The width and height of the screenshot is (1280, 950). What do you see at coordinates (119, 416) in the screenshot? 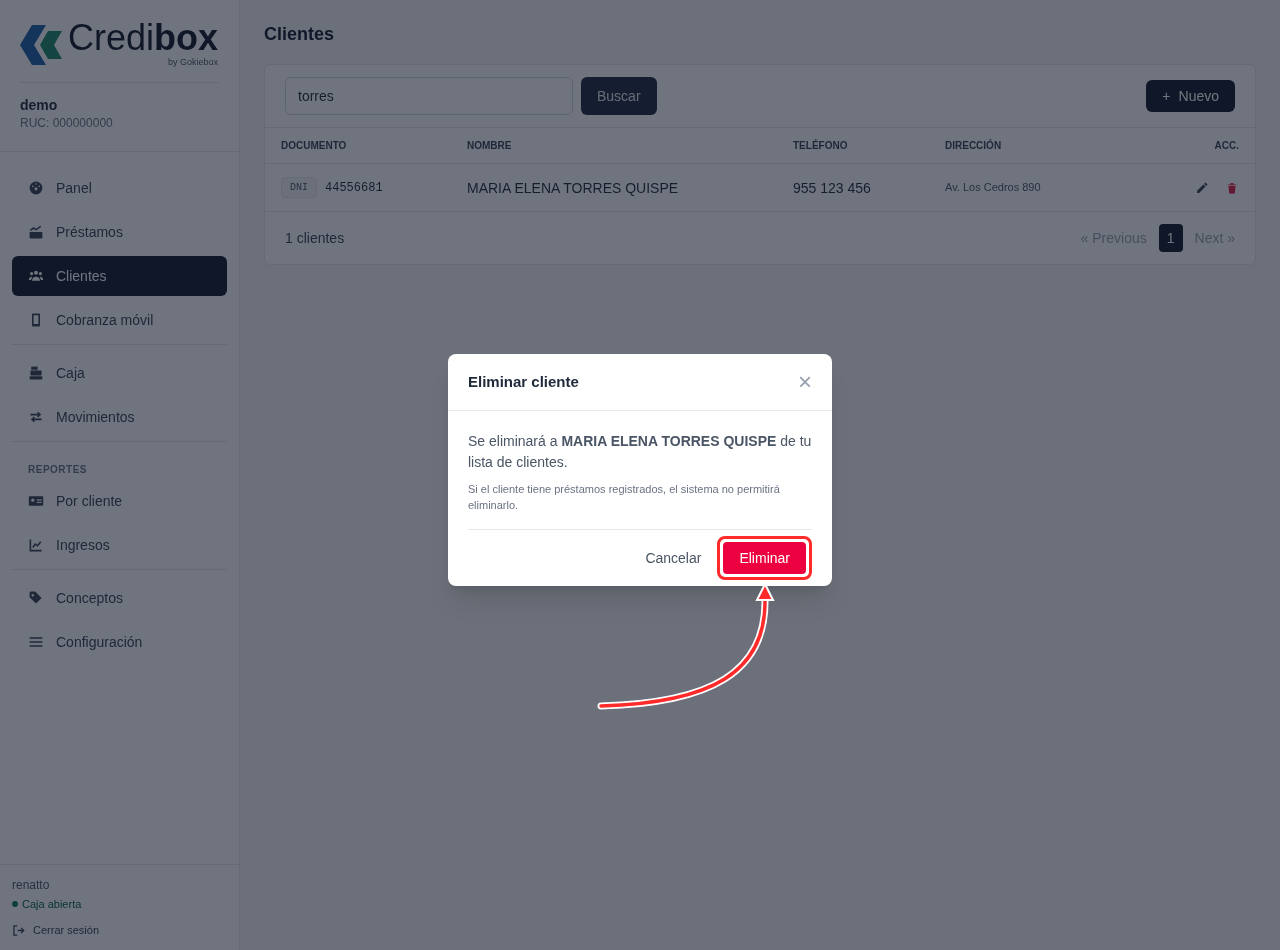
I see `sidebar-item: Movimientos` at bounding box center [119, 416].